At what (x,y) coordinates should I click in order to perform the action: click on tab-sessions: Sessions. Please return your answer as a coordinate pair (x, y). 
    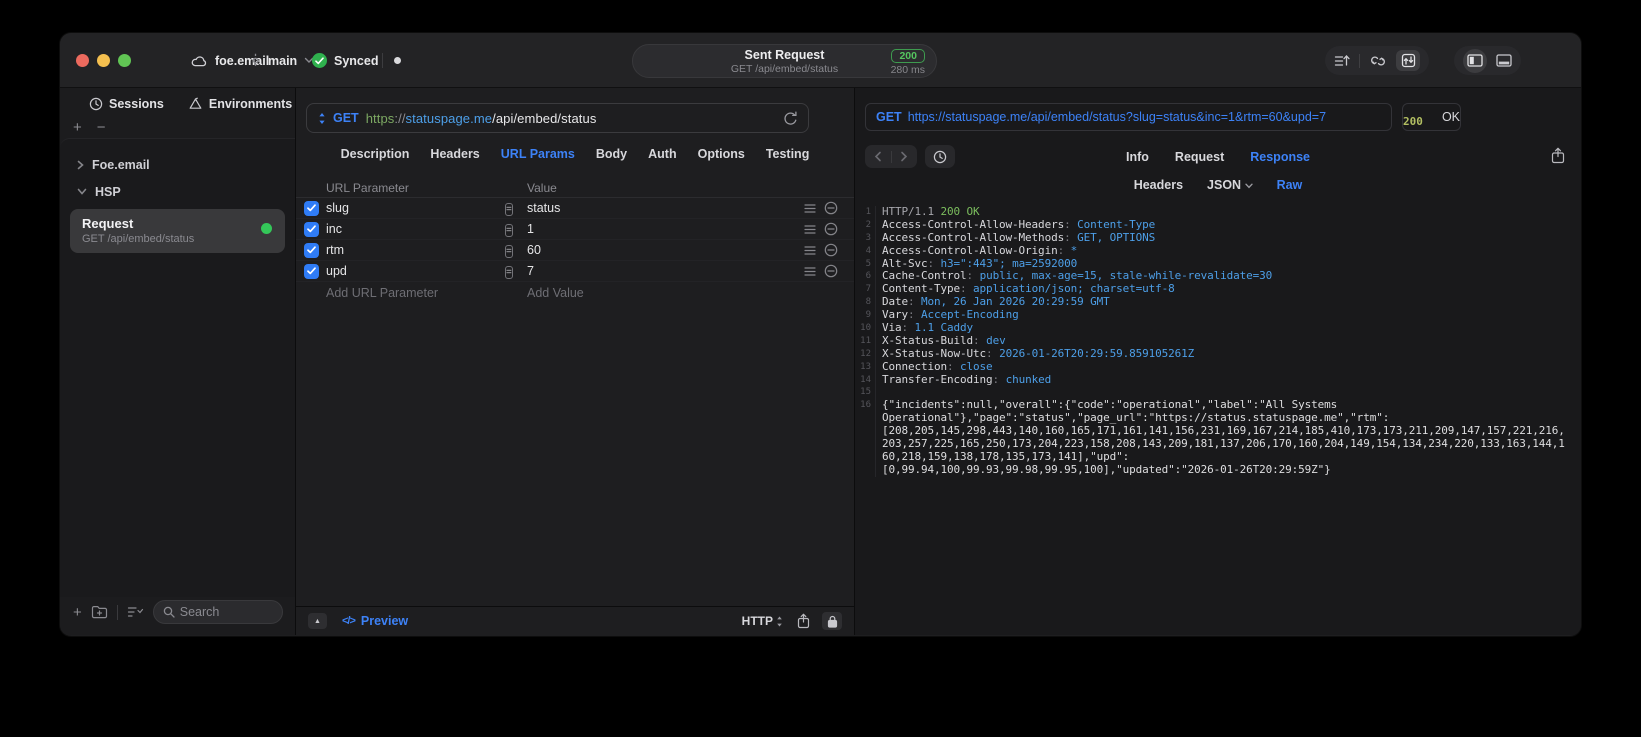
    Looking at the image, I should click on (126, 104).